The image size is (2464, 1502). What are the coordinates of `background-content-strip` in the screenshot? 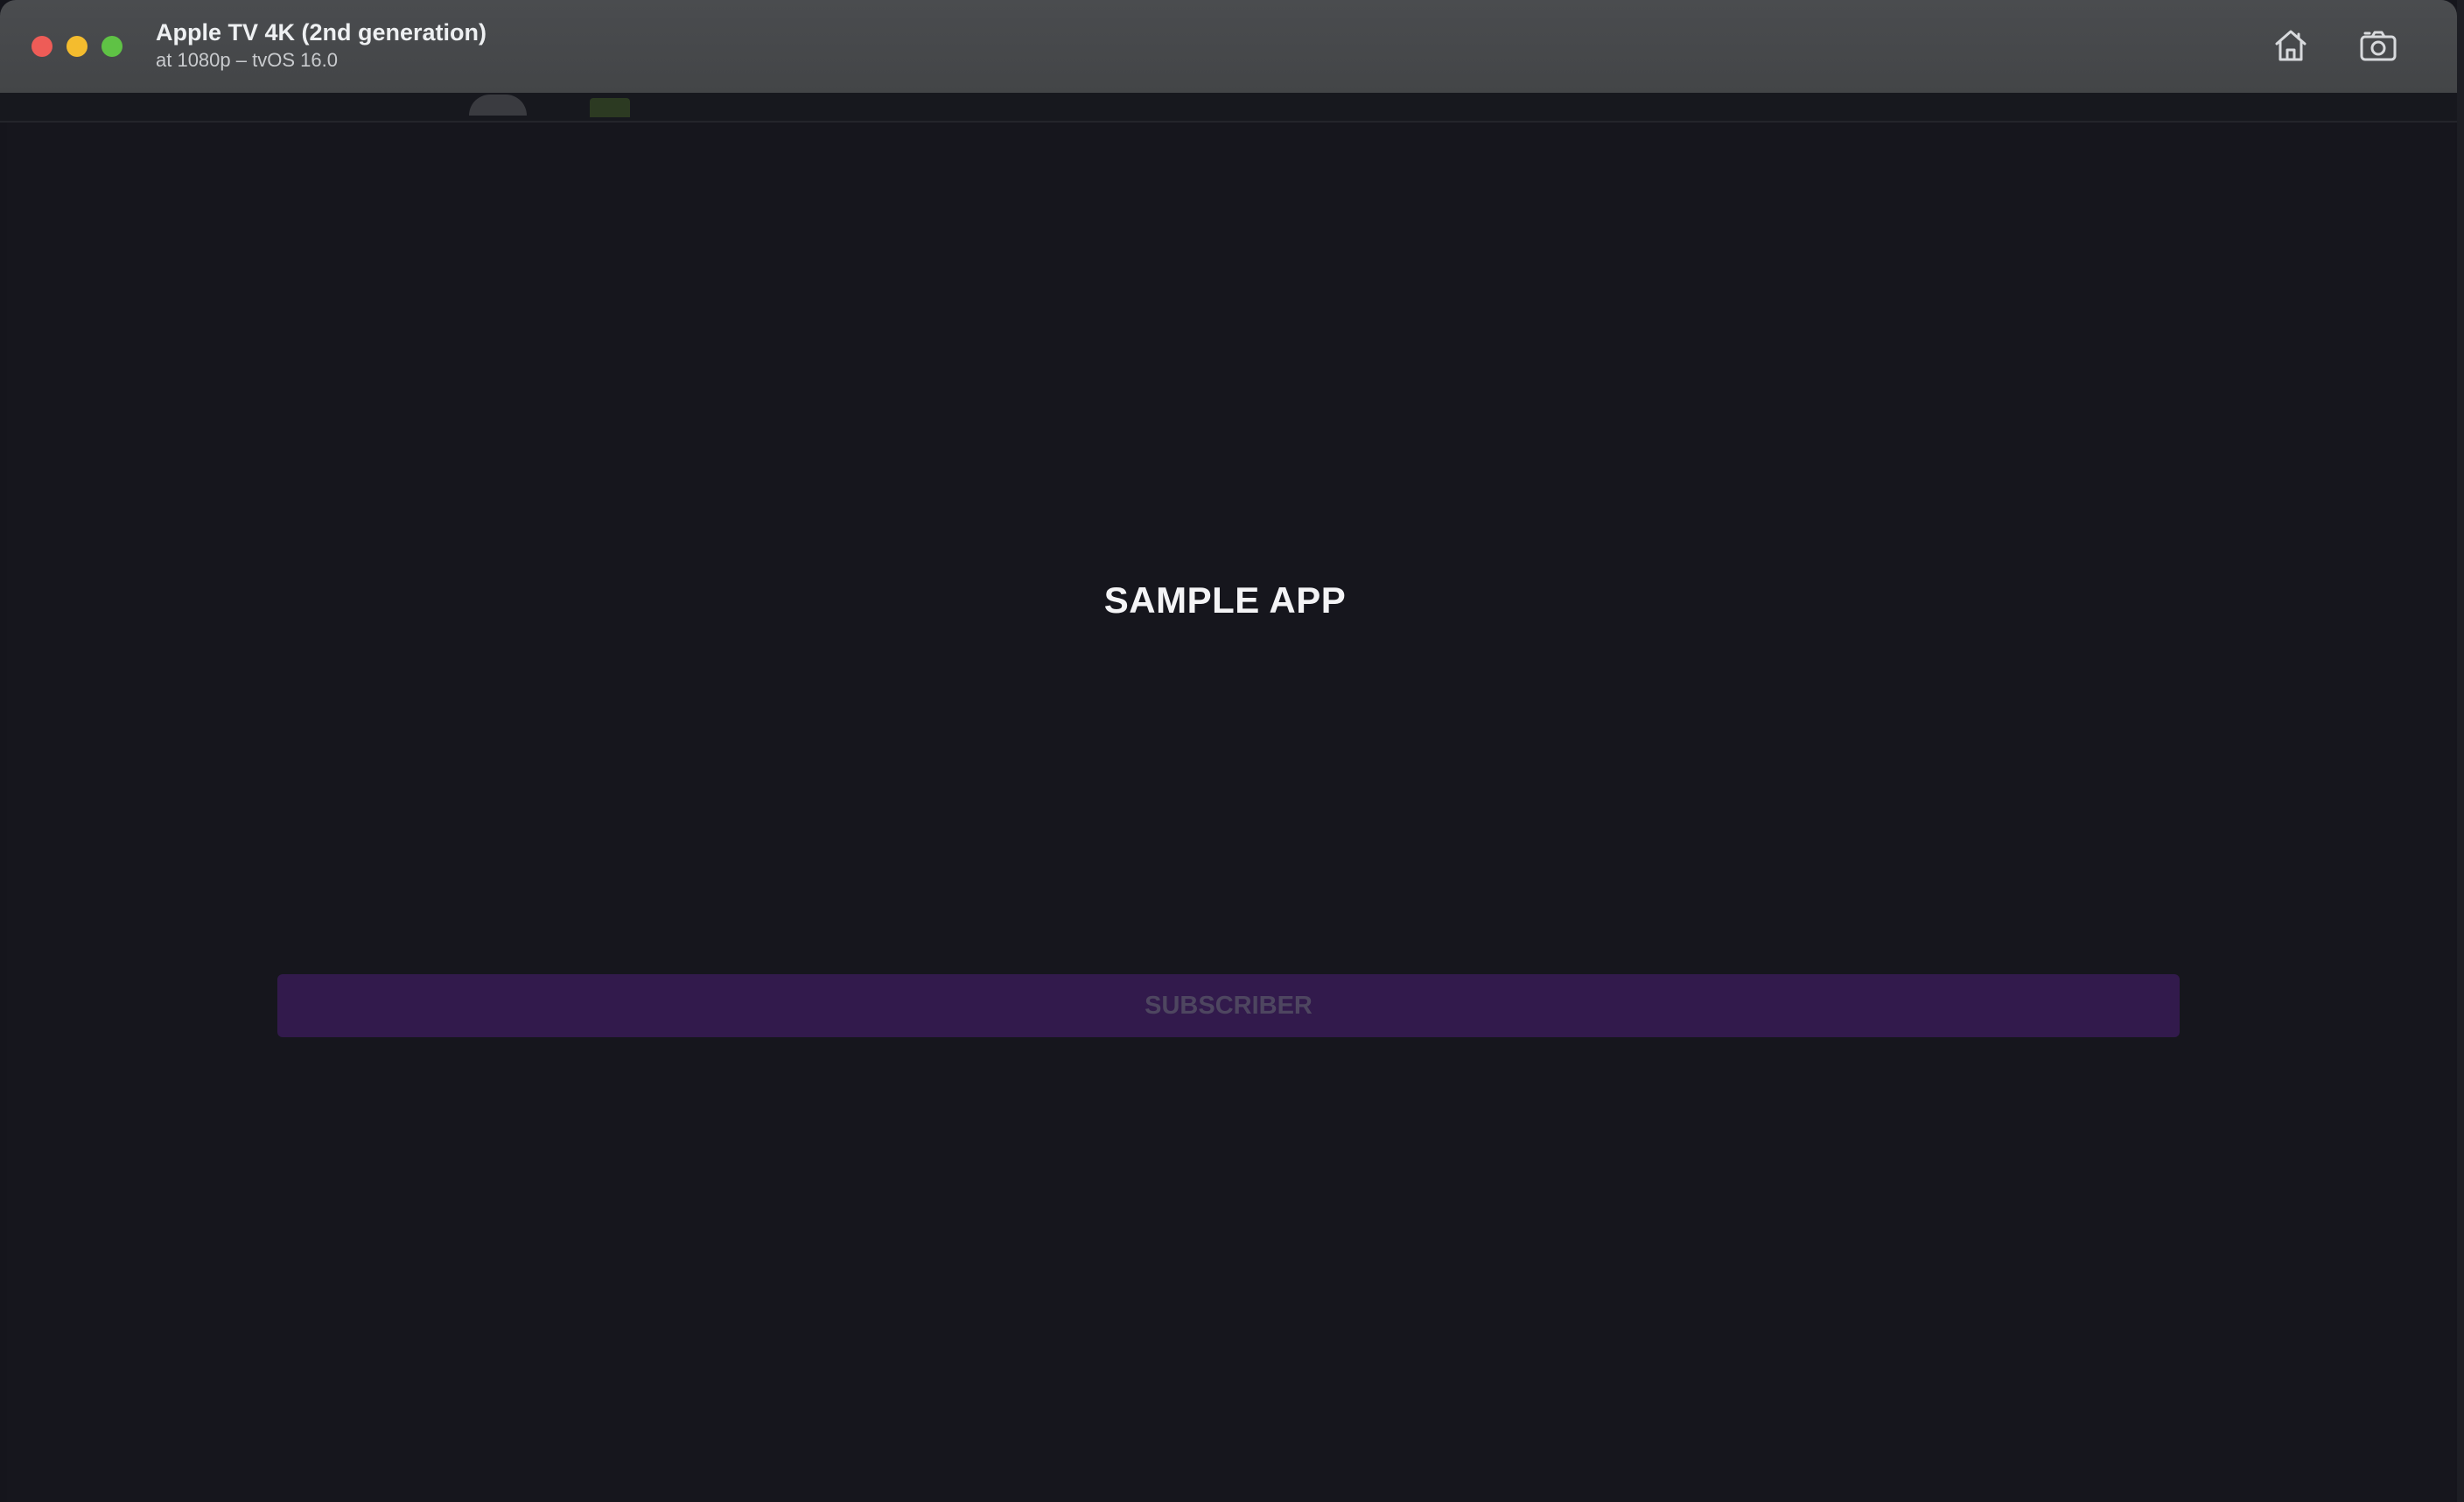 It's located at (1228, 108).